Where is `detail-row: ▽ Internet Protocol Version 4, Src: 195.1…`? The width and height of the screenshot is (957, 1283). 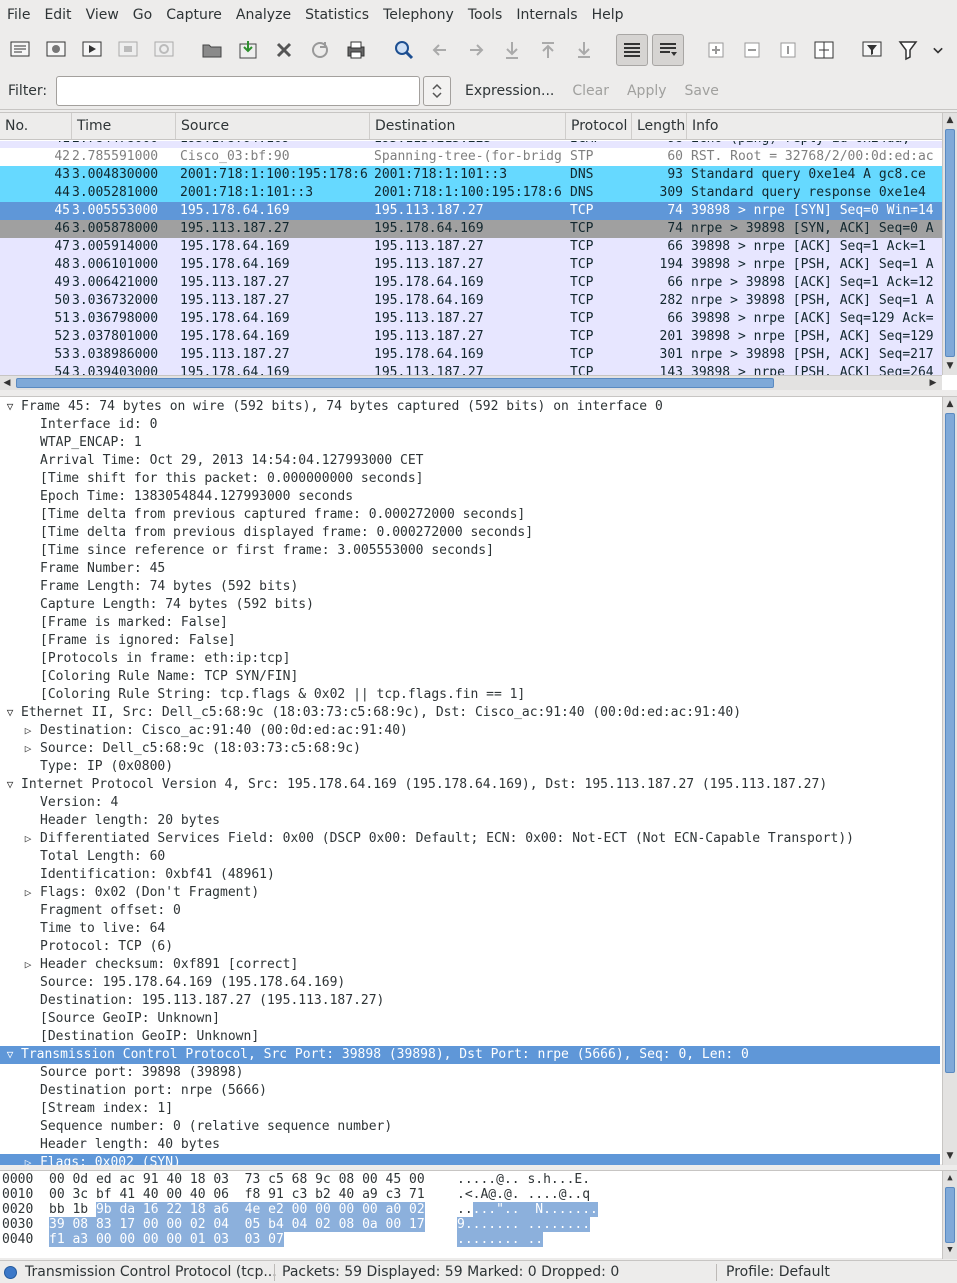 detail-row: ▽ Internet Protocol Version 4, Src: 195.1… is located at coordinates (470, 785).